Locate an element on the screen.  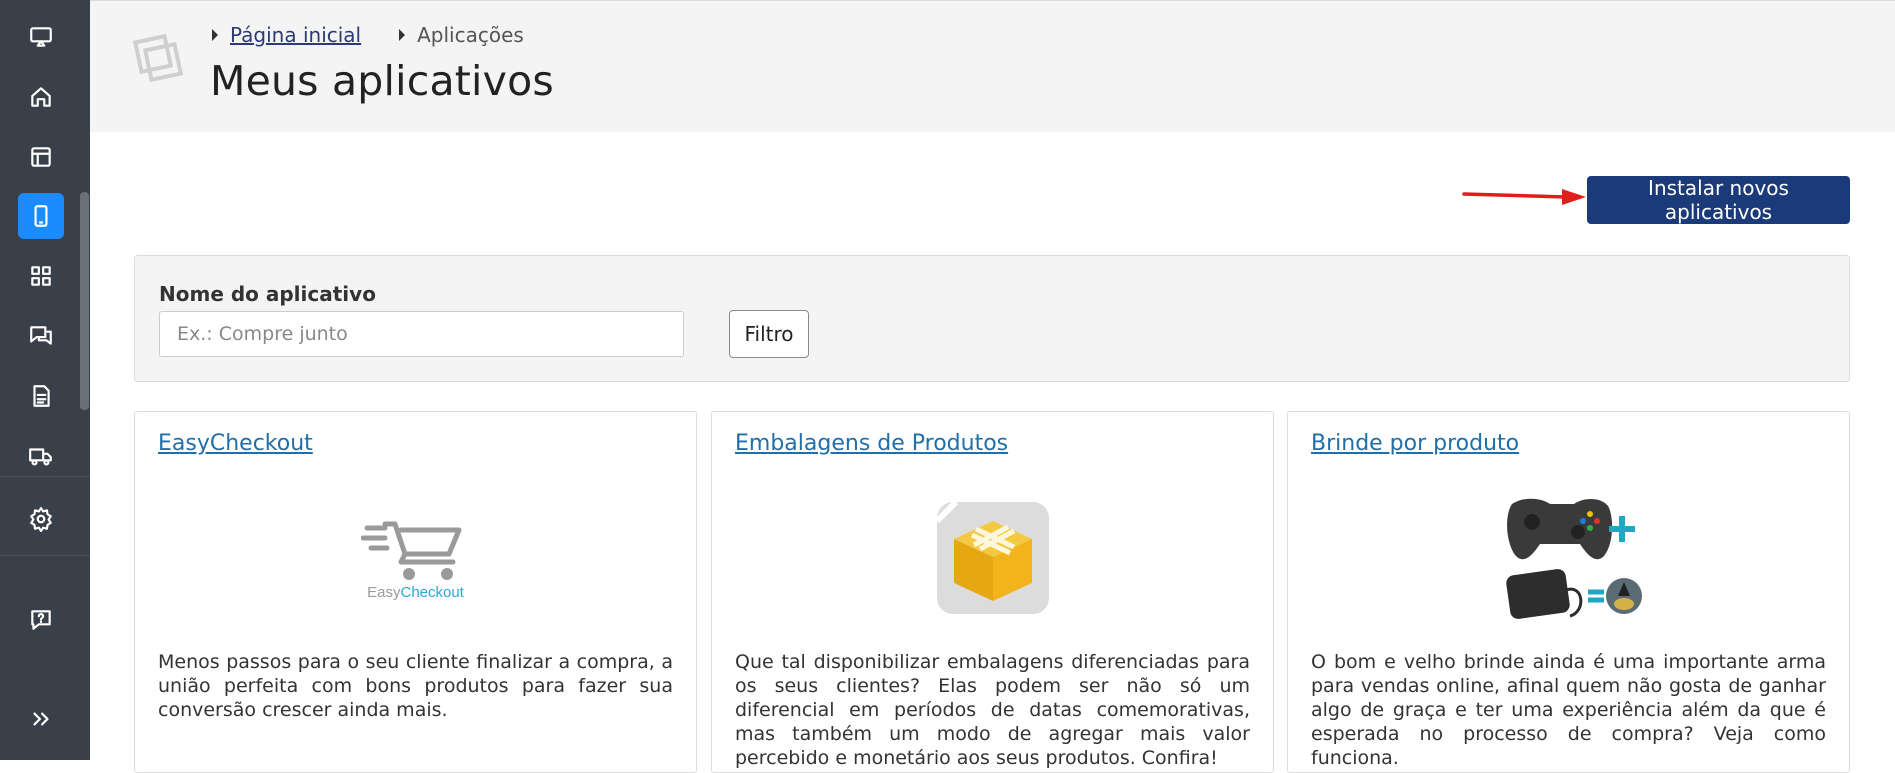
logo-text-checkout: Checkout is located at coordinates (432, 592).